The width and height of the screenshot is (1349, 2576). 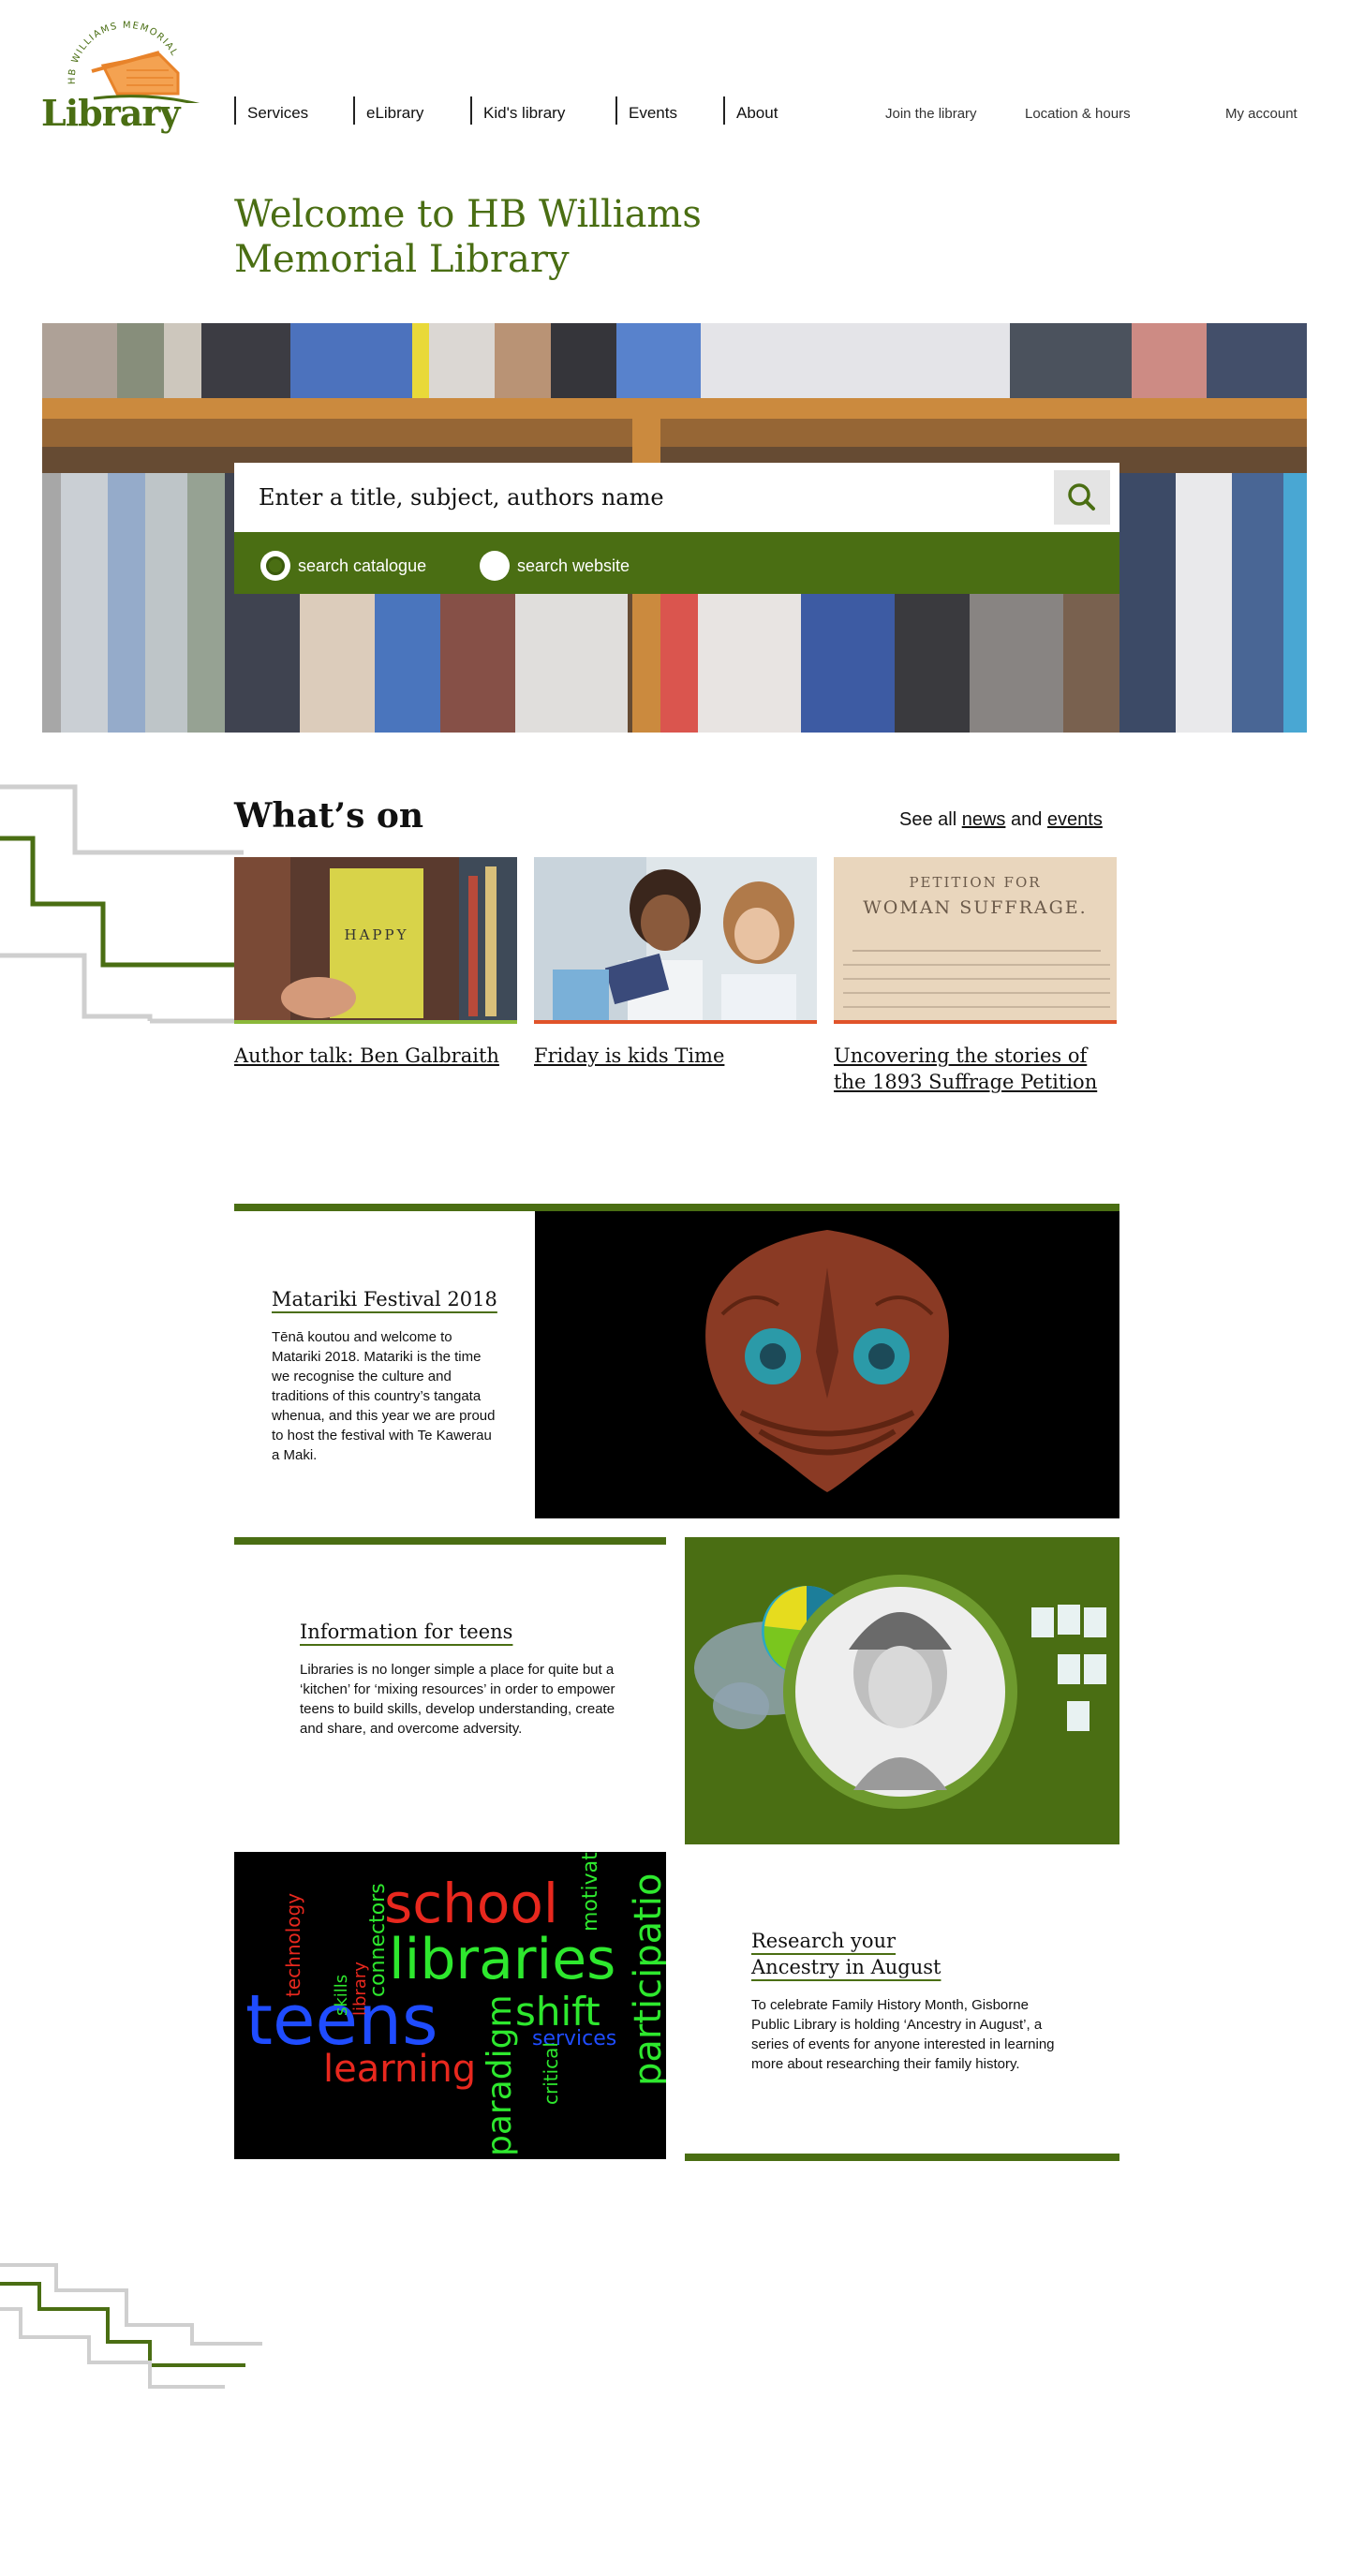 I want to click on search-panel: search catalogue search website, so click(x=677, y=528).